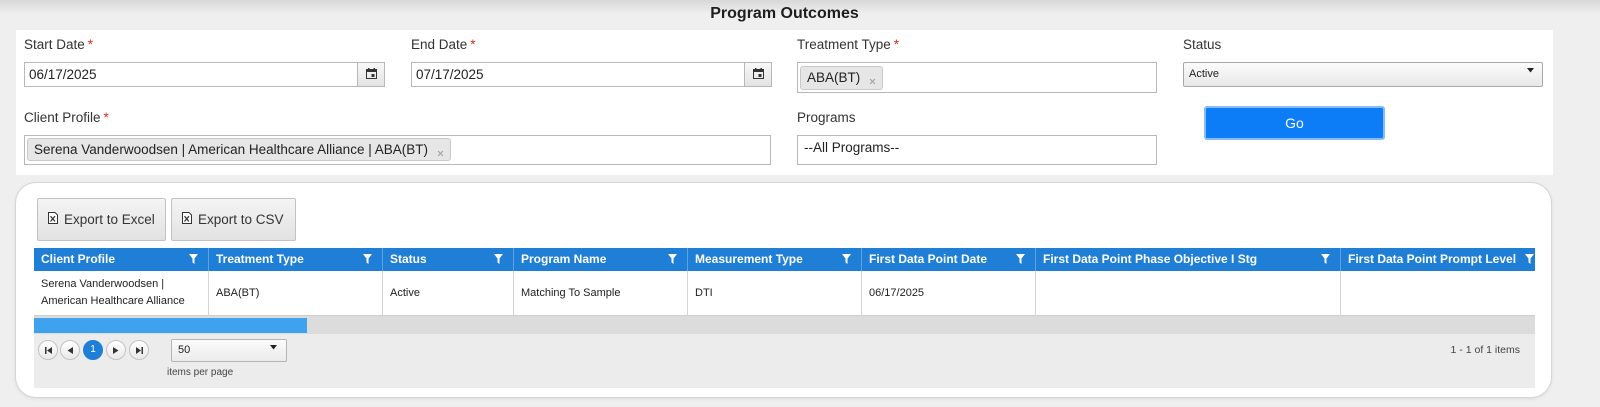 This screenshot has width=1600, height=407. Describe the element at coordinates (977, 150) in the screenshot. I see `programs-select: --All Programs--` at that location.